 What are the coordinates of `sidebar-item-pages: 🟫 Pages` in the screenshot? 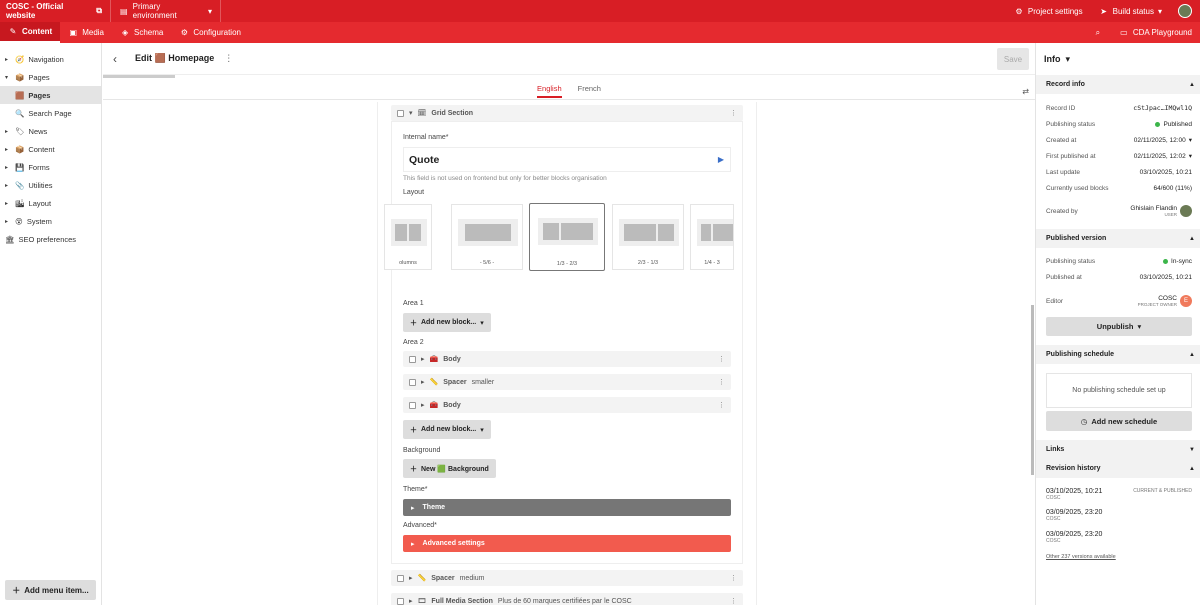 It's located at (50, 95).